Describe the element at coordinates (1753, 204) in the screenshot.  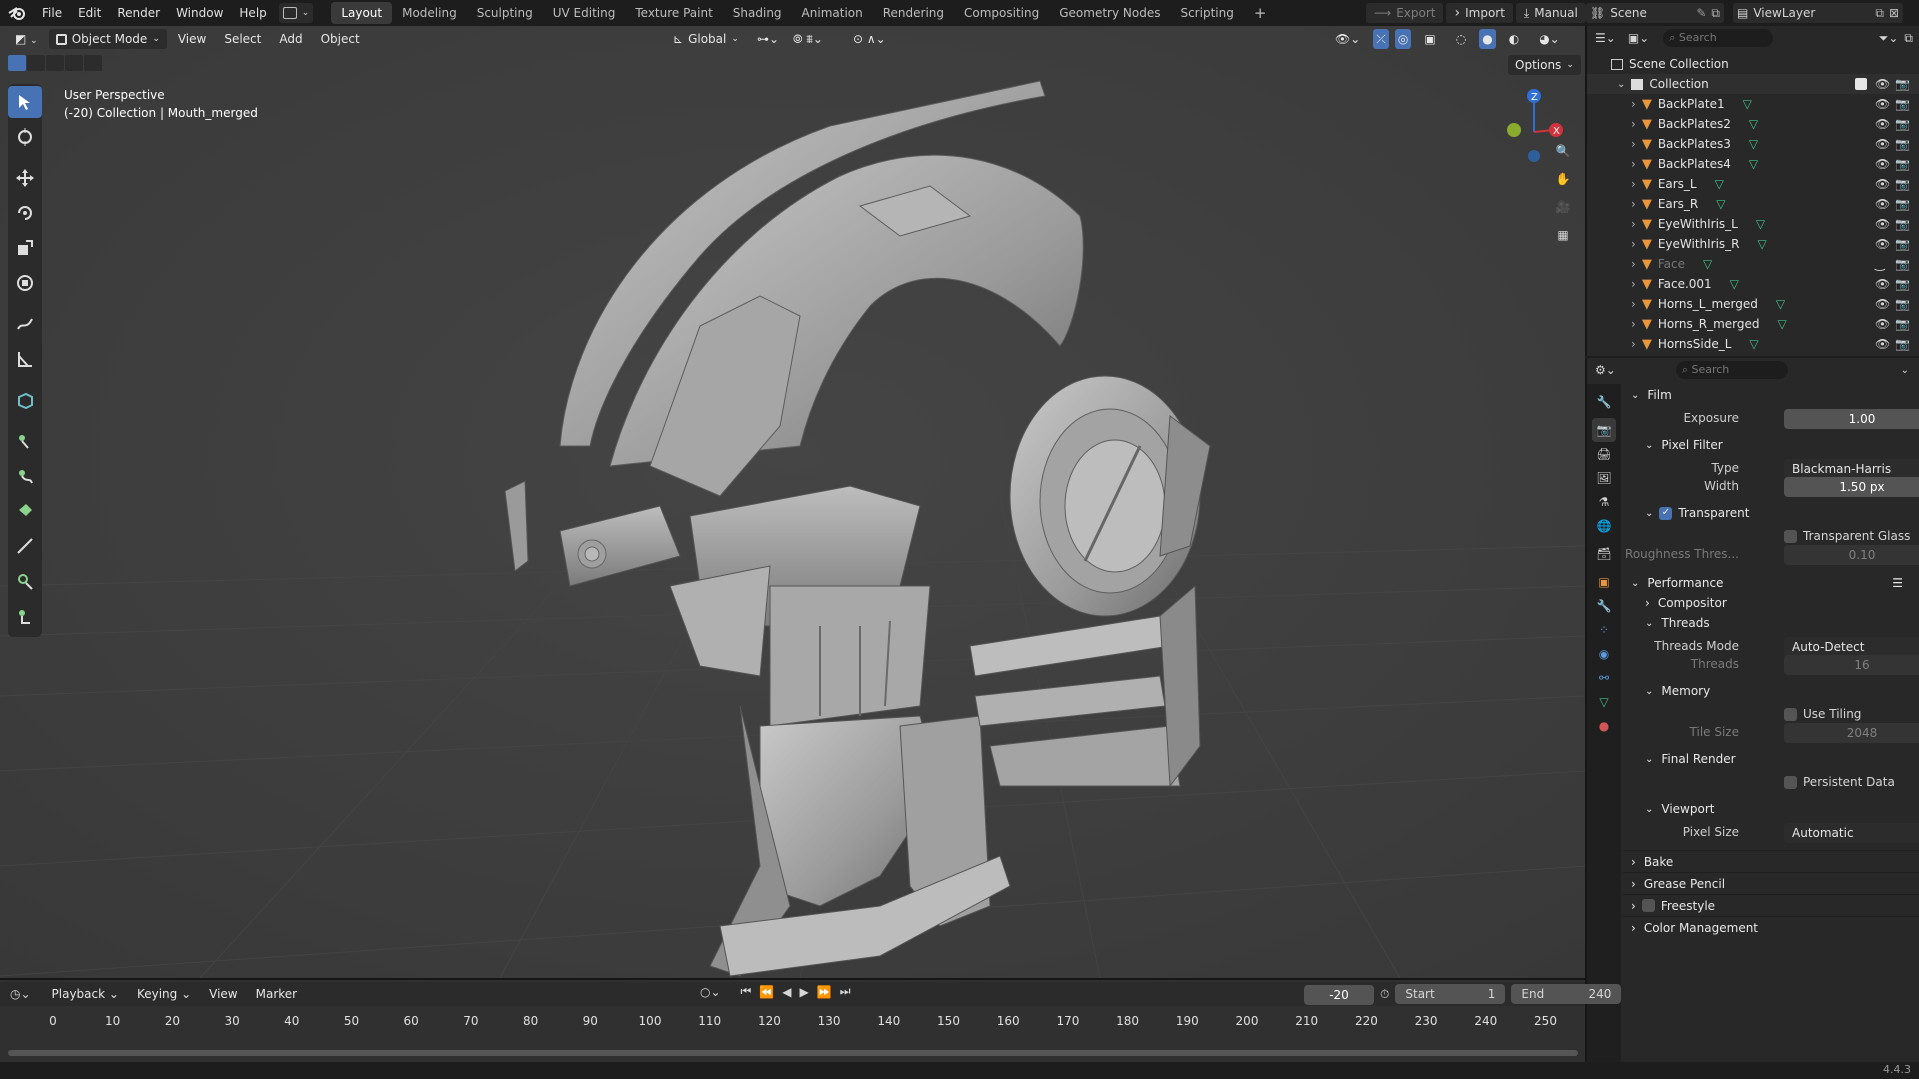
I see `outliner-item: › ▼ Ears_R ▽ 👁 📷` at that location.